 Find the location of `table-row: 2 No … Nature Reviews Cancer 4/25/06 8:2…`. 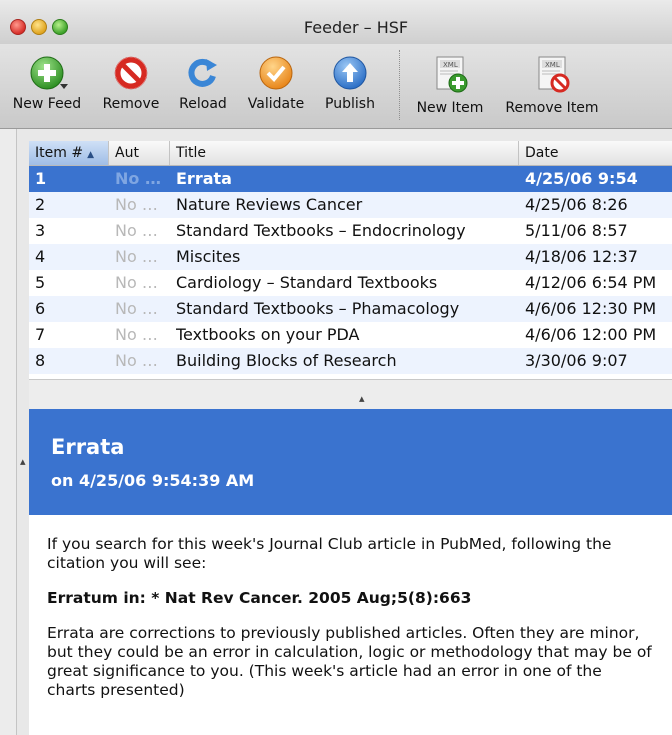

table-row: 2 No … Nature Reviews Cancer 4/25/06 8:2… is located at coordinates (350, 205).